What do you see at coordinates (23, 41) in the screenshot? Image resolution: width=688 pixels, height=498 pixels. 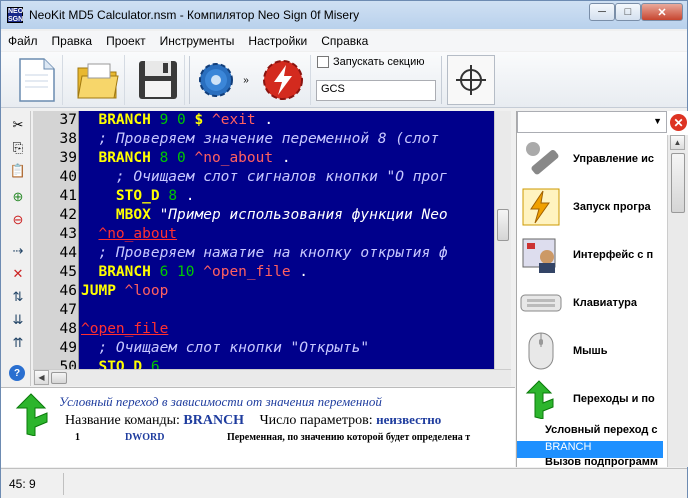 I see `menu-file: Файл` at bounding box center [23, 41].